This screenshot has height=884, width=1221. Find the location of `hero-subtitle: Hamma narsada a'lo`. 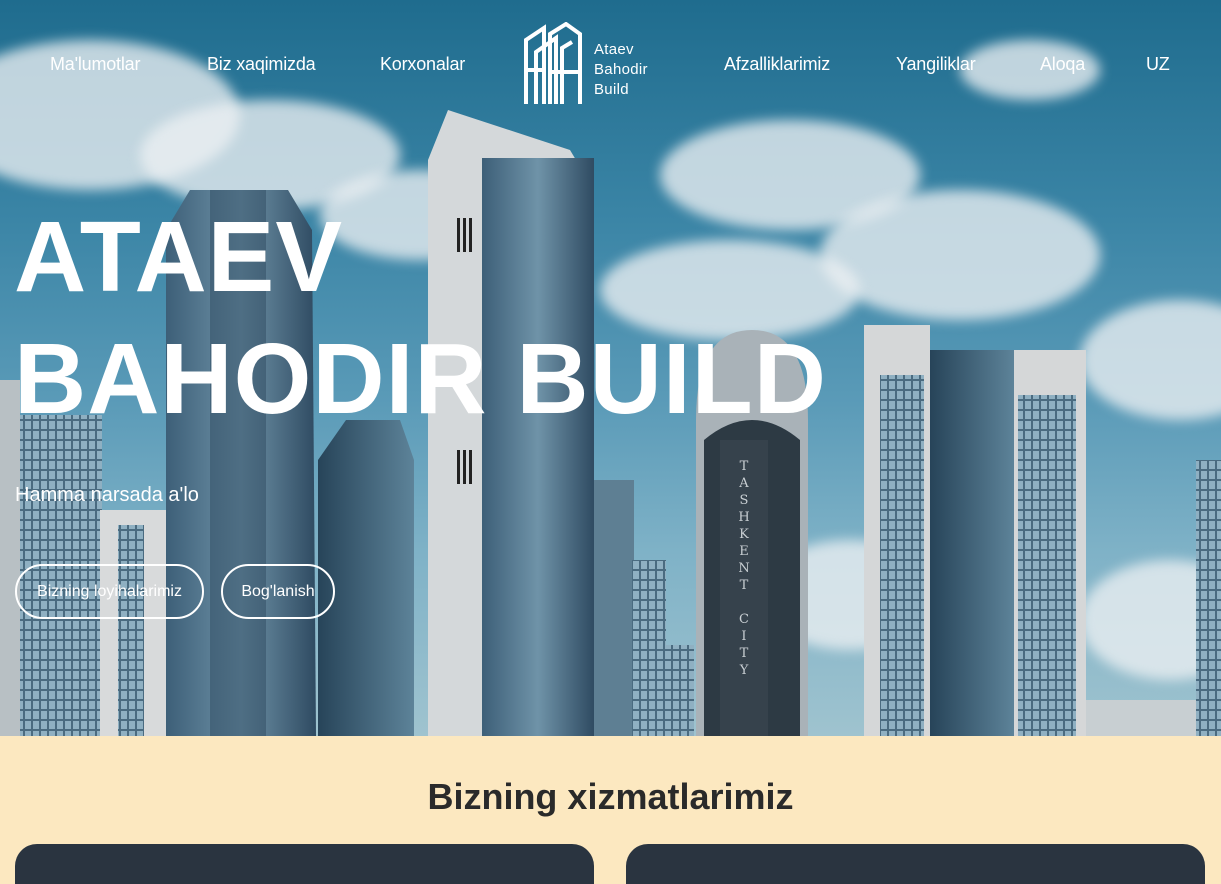

hero-subtitle: Hamma narsada a'lo is located at coordinates (107, 495).